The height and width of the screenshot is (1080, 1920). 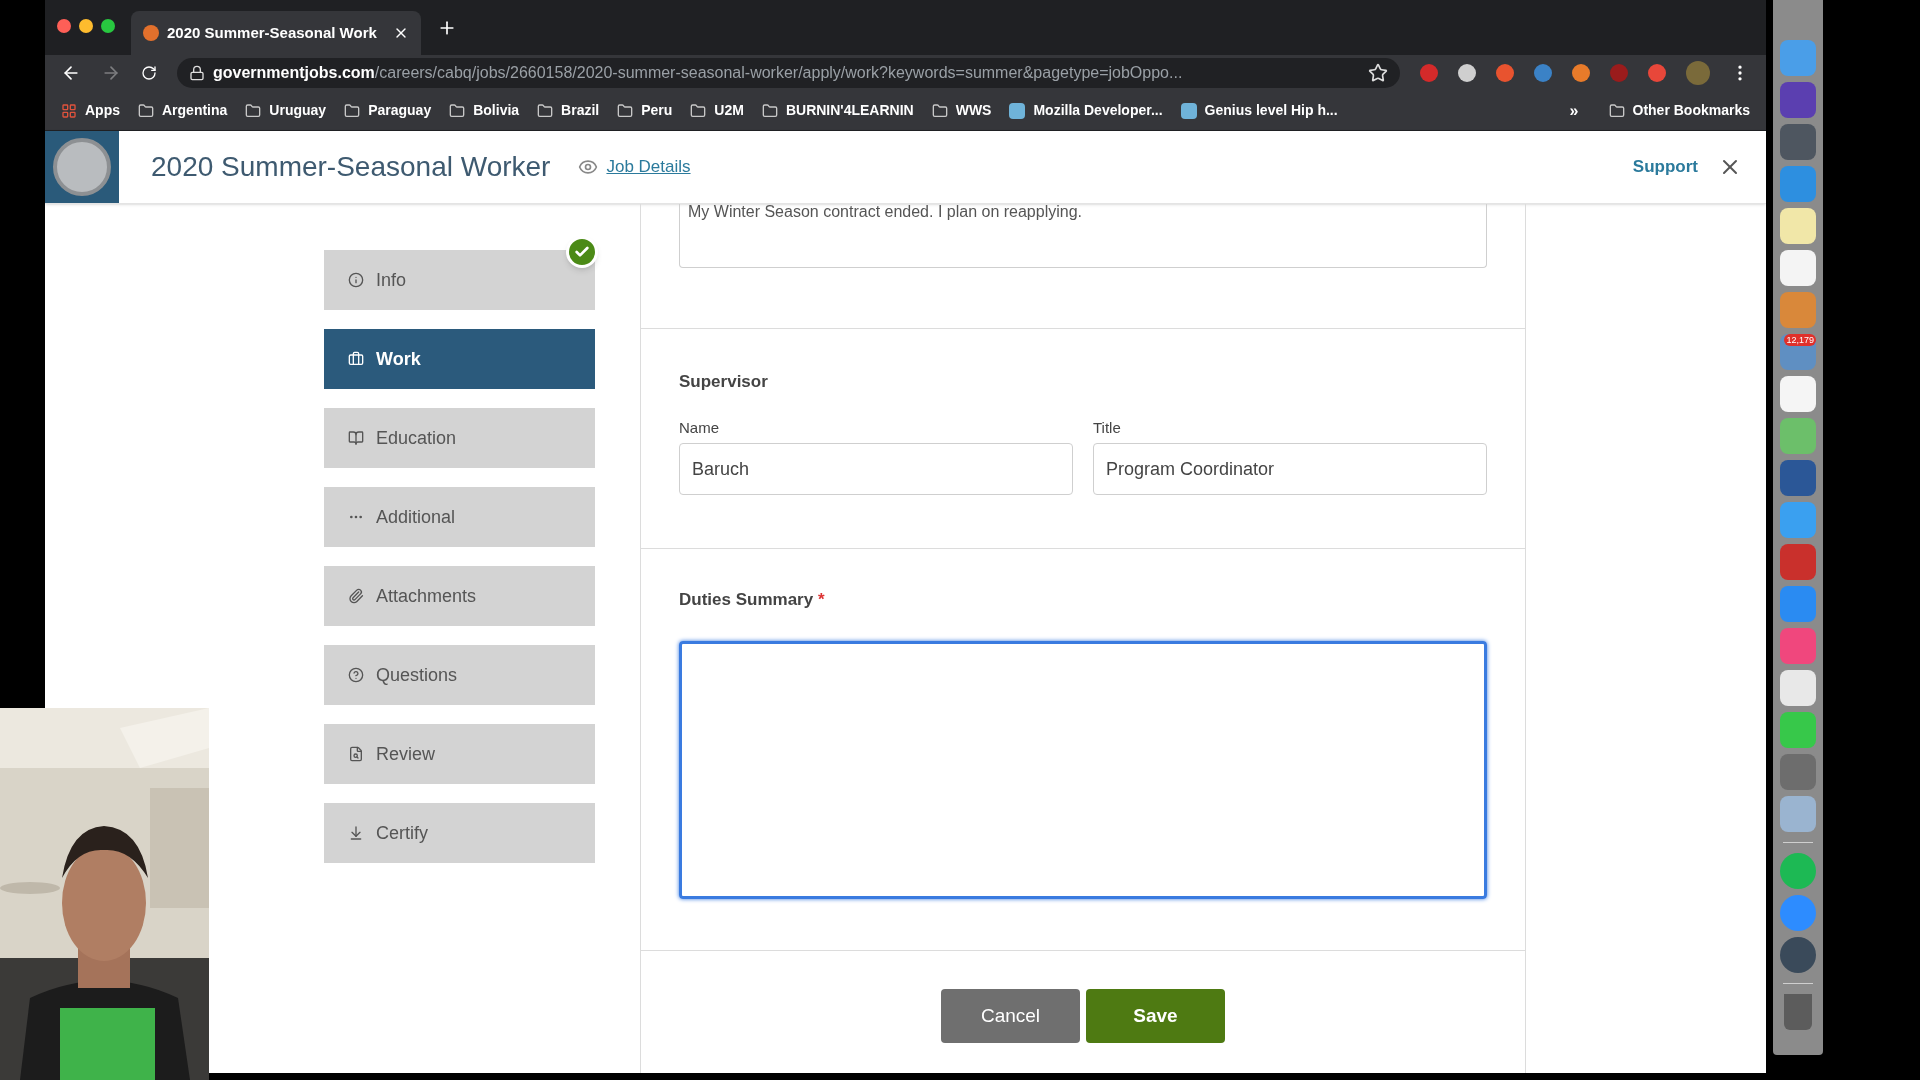 What do you see at coordinates (1010, 1016) in the screenshot?
I see `cancel-button: Cancel` at bounding box center [1010, 1016].